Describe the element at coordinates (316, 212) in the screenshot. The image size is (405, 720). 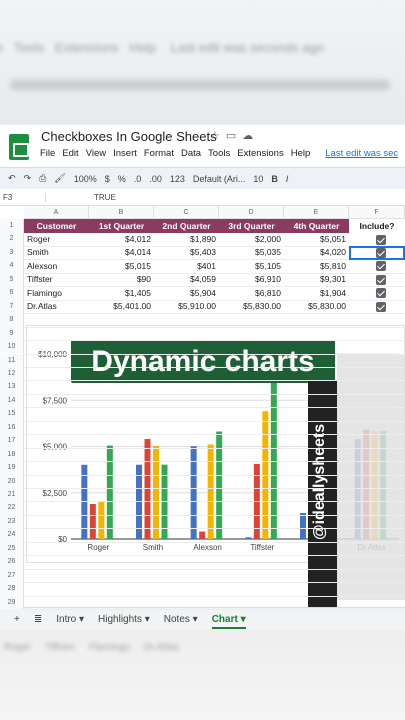
I see `column-header-e: E` at that location.